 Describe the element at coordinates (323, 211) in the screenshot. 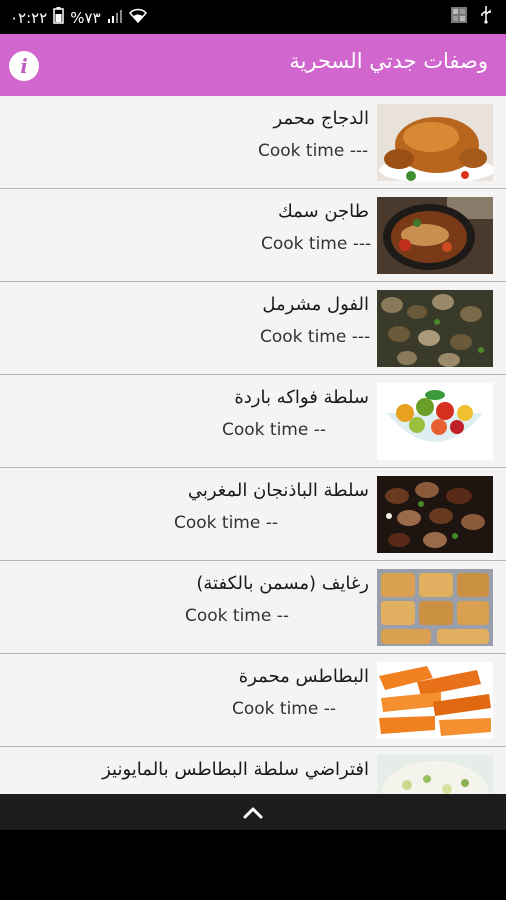

I see `recipe-name: طاجن سمك` at that location.